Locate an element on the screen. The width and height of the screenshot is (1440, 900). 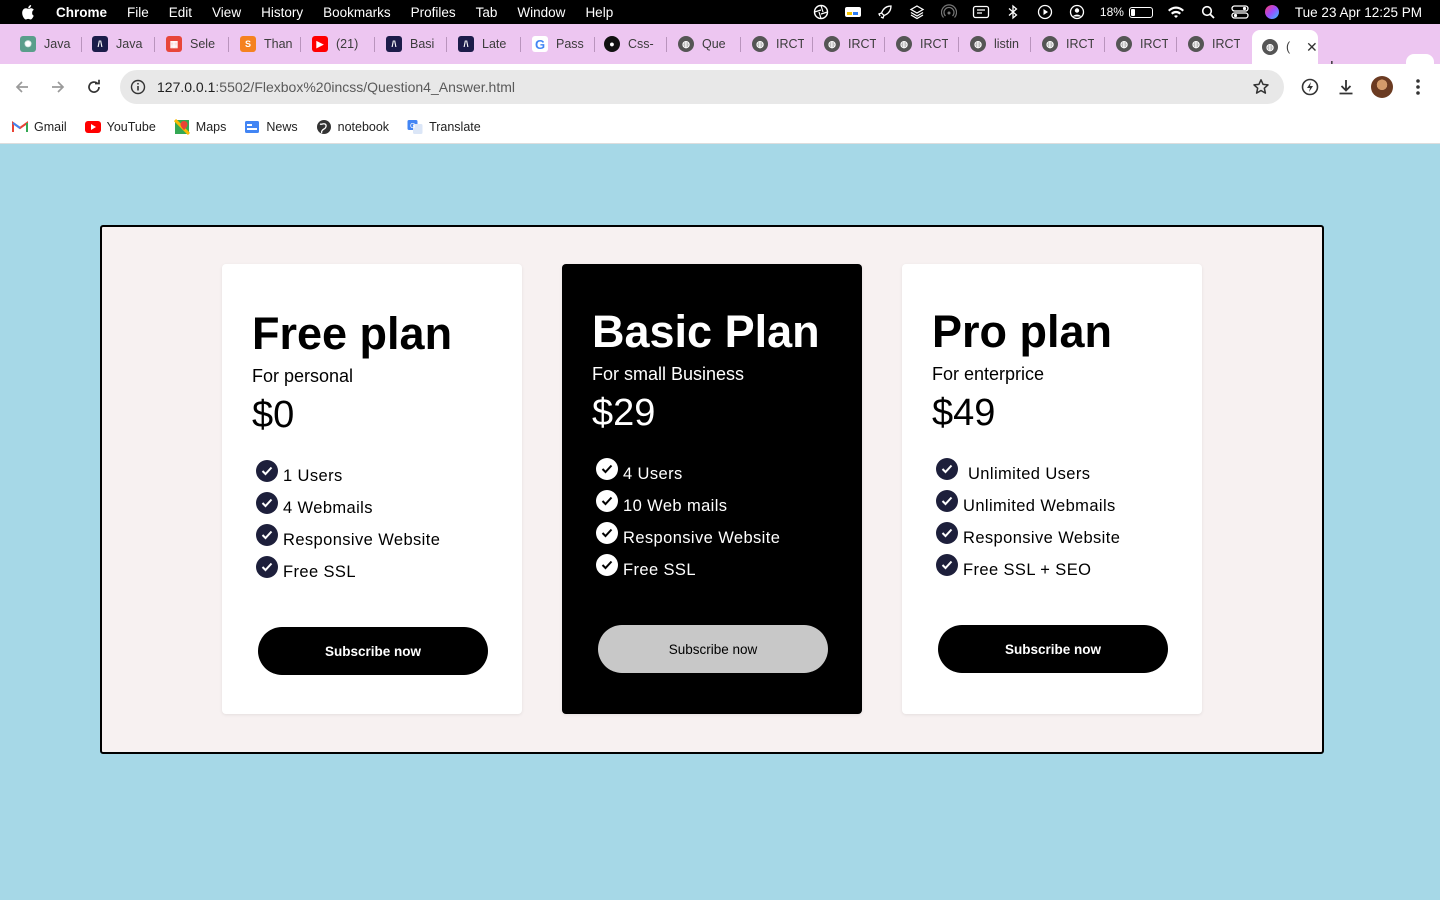
subscribe-button-free: Subscribe now is located at coordinates (373, 651).